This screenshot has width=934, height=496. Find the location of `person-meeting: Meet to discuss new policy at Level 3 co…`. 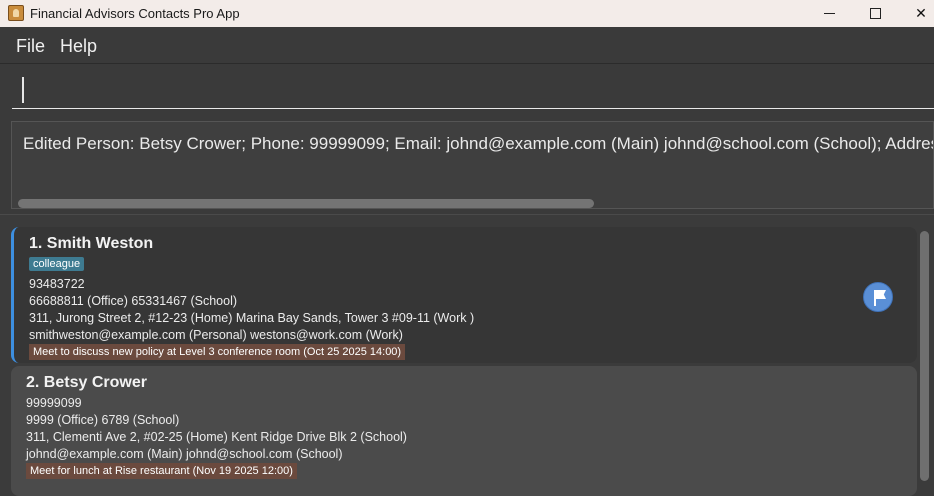

person-meeting: Meet to discuss new policy at Level 3 co… is located at coordinates (217, 352).